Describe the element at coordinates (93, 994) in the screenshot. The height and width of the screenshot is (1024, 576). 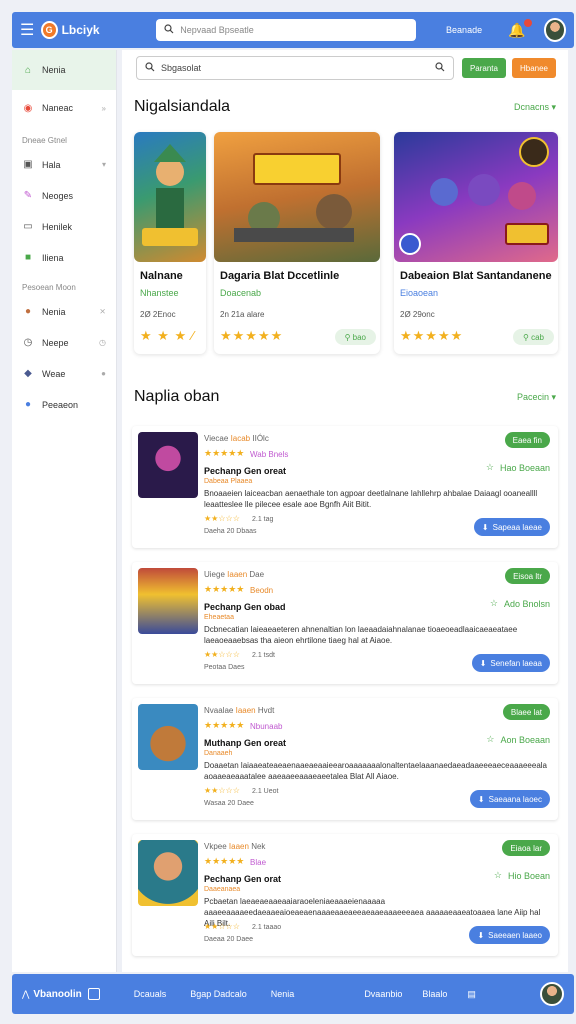
I see `footer-app-icon` at that location.